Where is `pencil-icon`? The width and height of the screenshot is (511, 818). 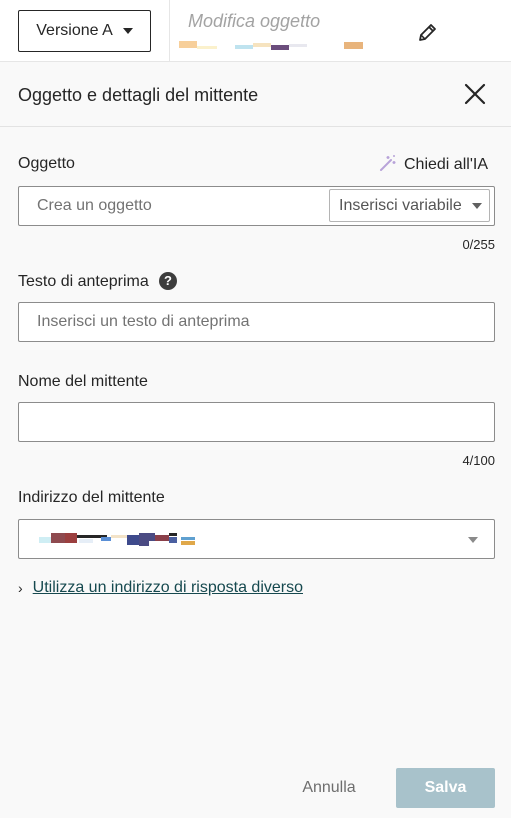
pencil-icon is located at coordinates (428, 32).